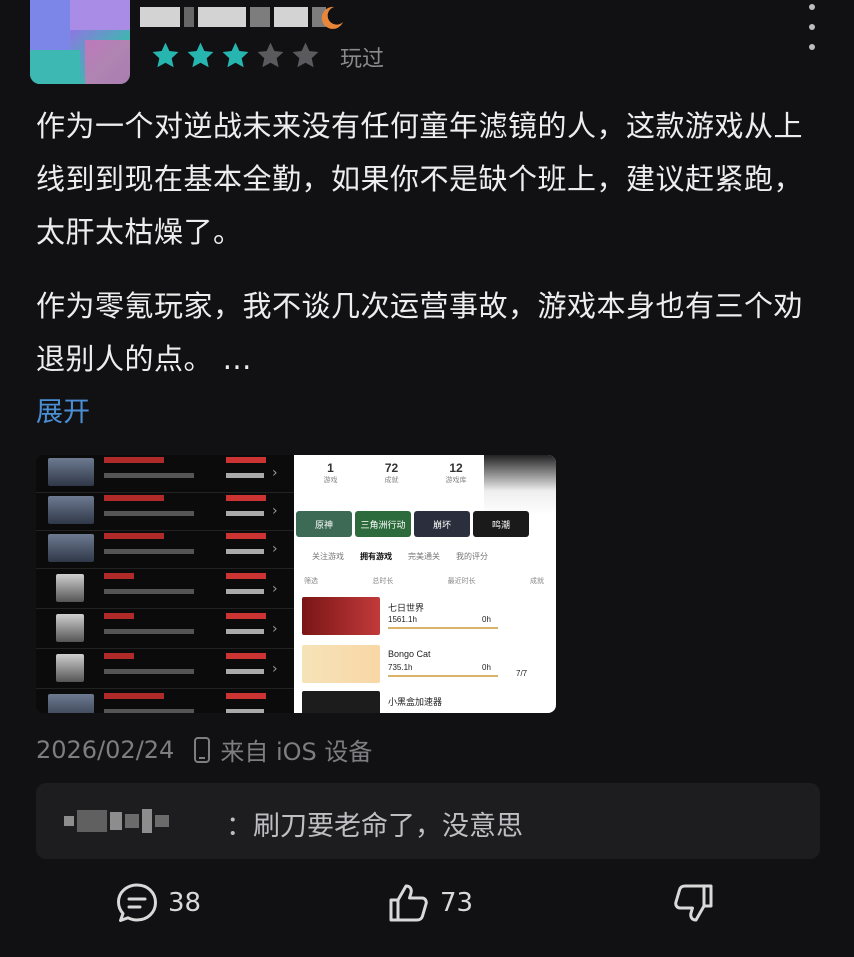 The height and width of the screenshot is (957, 854). Describe the element at coordinates (165, 584) in the screenshot. I see `image-thumbnail-match-history: › › › › › ›` at that location.